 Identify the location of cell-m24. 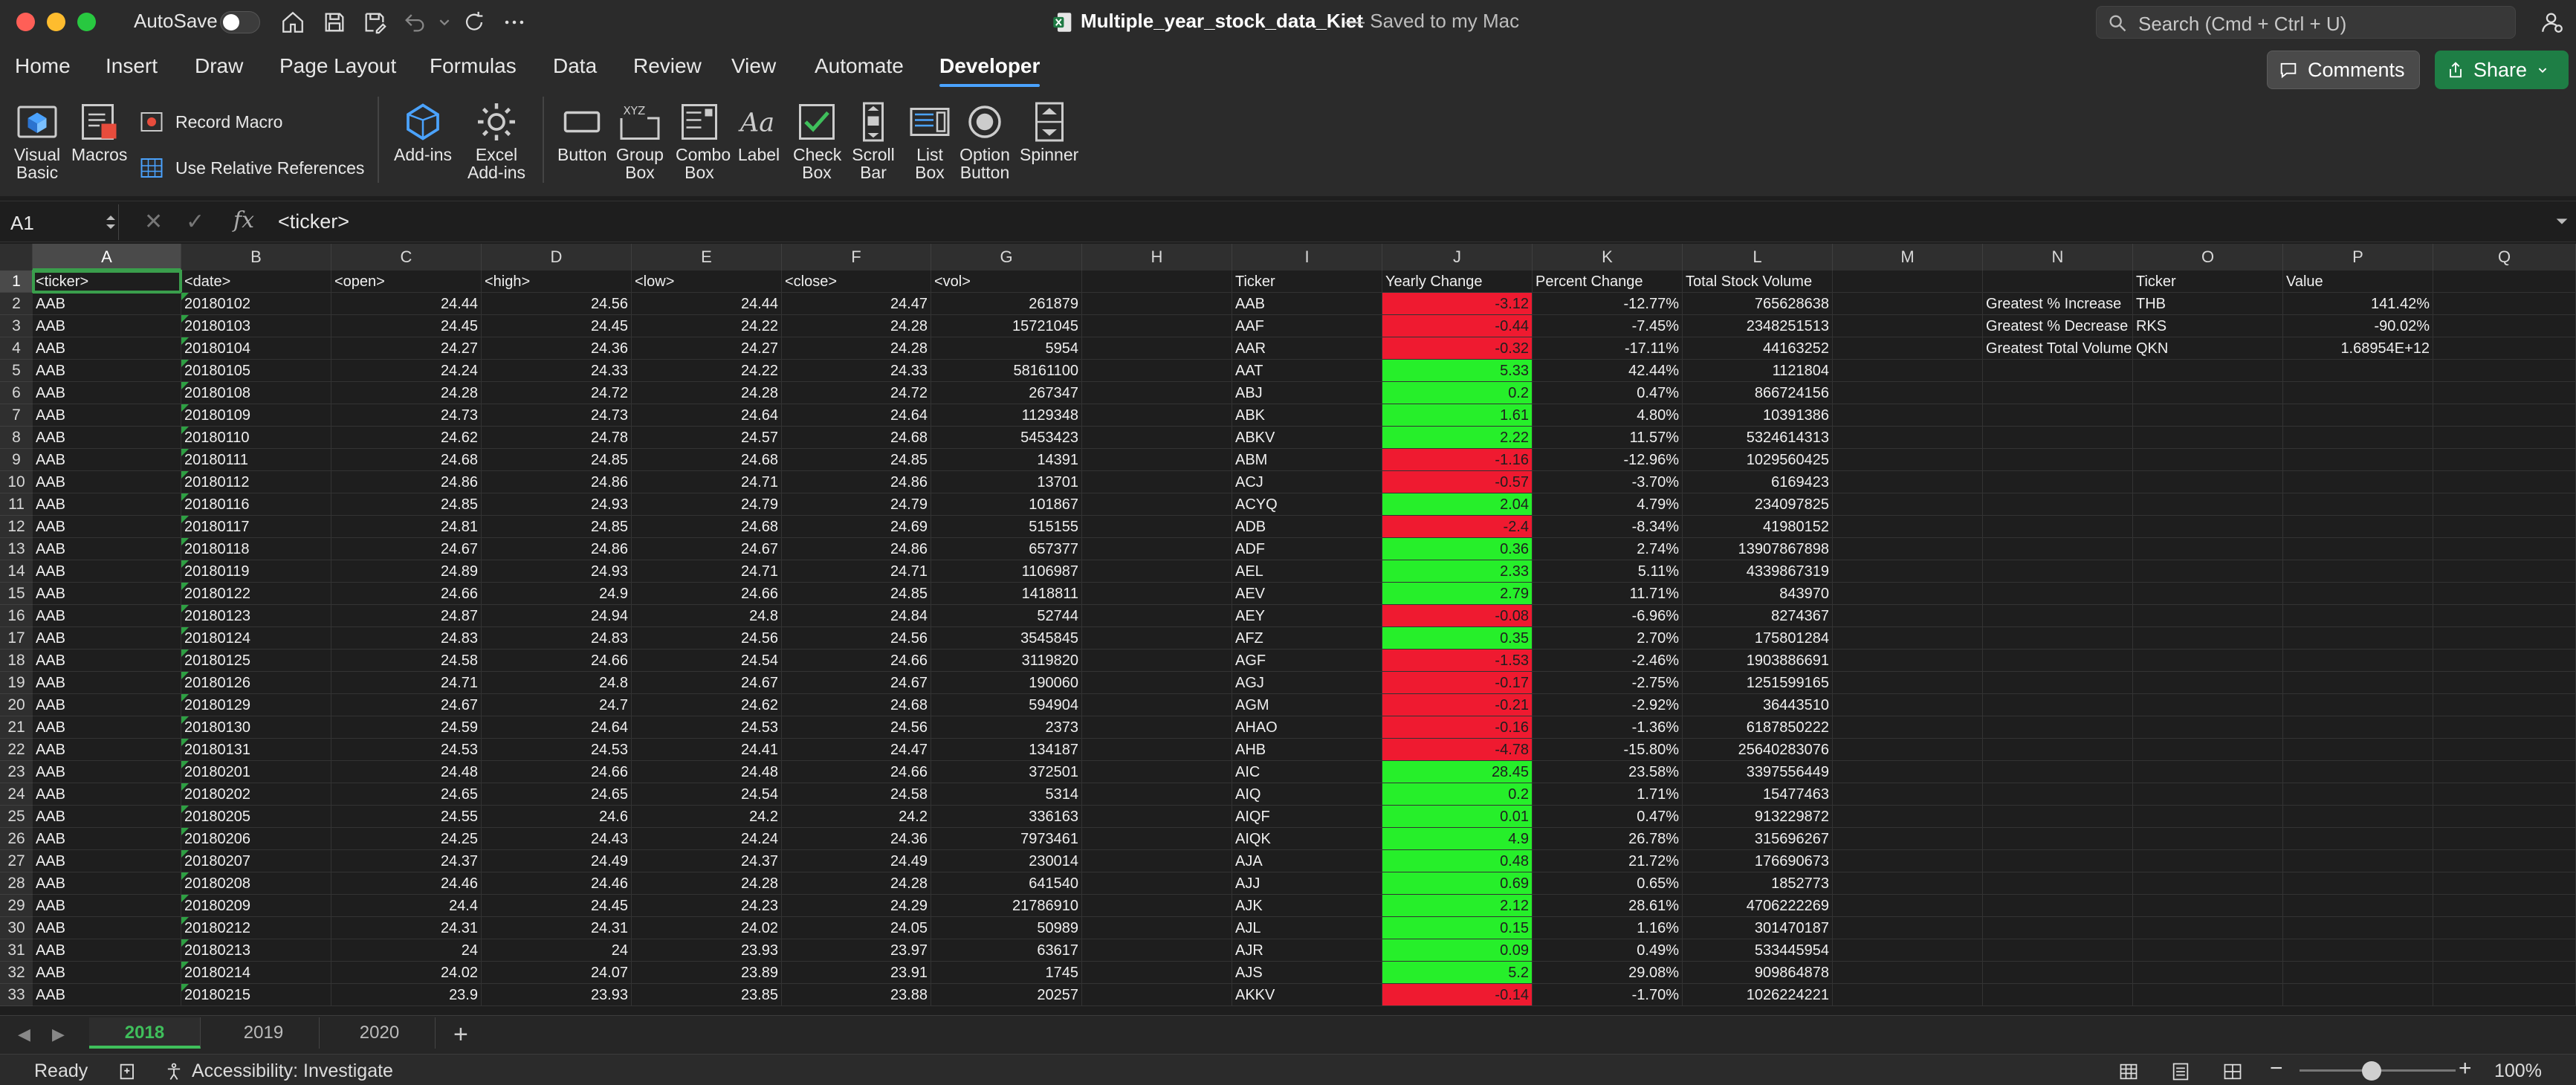
(1908, 794).